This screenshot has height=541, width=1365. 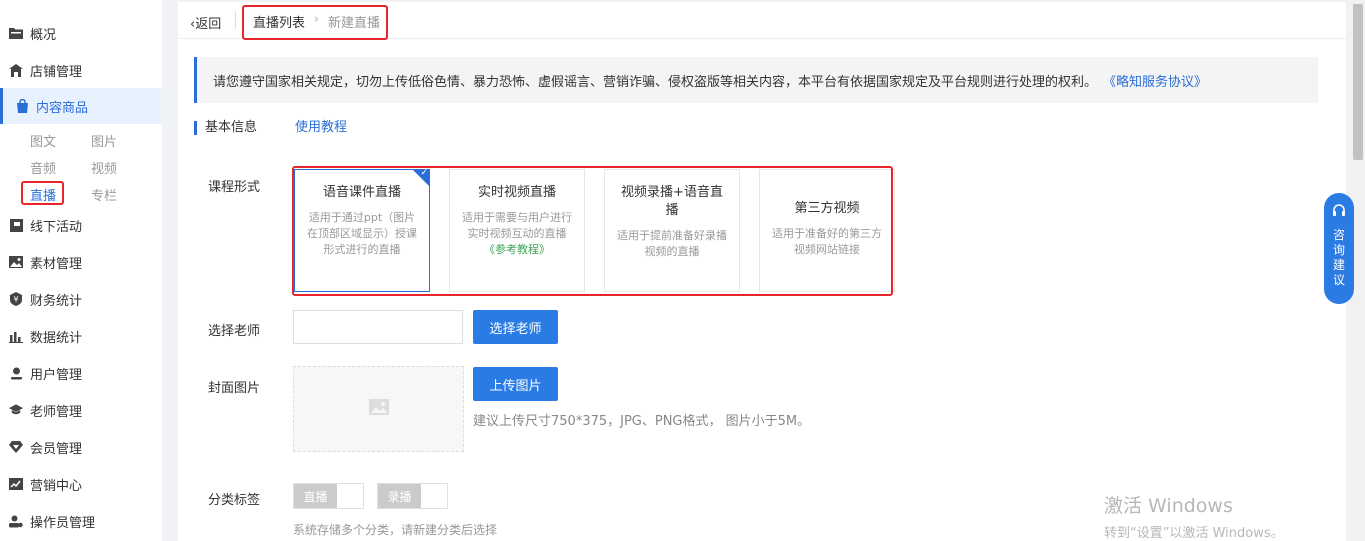 What do you see at coordinates (56, 449) in the screenshot?
I see `sidebar-item-label: 会员管理` at bounding box center [56, 449].